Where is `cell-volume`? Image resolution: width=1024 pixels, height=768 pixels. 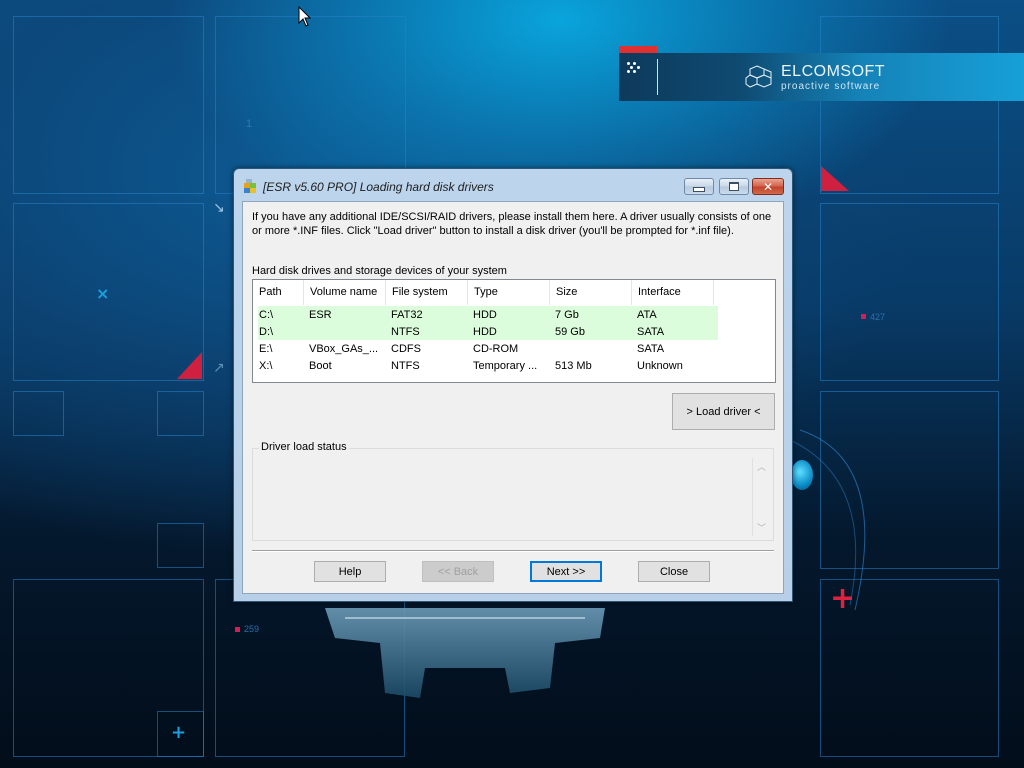 cell-volume is located at coordinates (349, 331).